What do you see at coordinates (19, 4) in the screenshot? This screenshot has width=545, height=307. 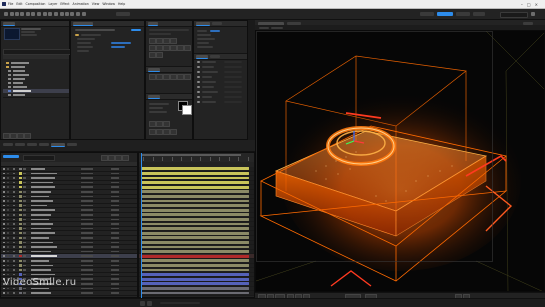 I see `menu-item: Edit` at bounding box center [19, 4].